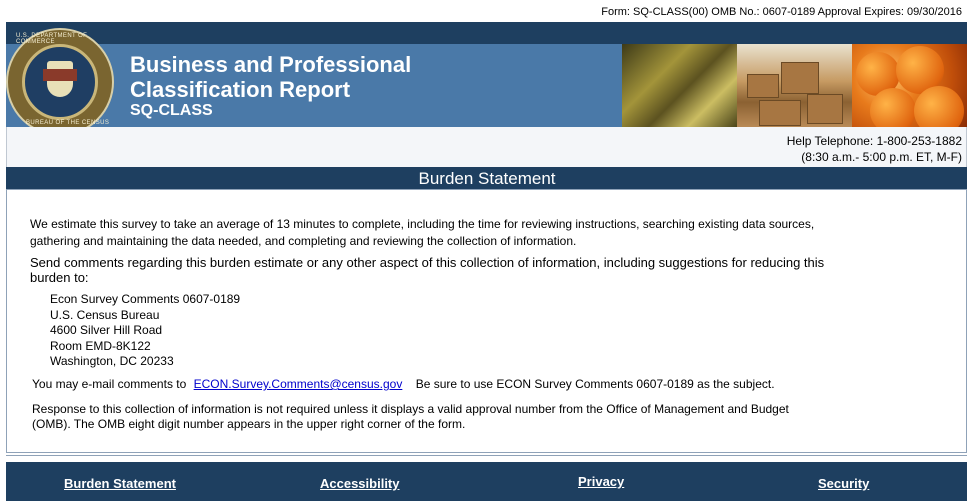 The width and height of the screenshot is (974, 501). What do you see at coordinates (112, 361) in the screenshot?
I see `address-line: Washington, DC 20233` at bounding box center [112, 361].